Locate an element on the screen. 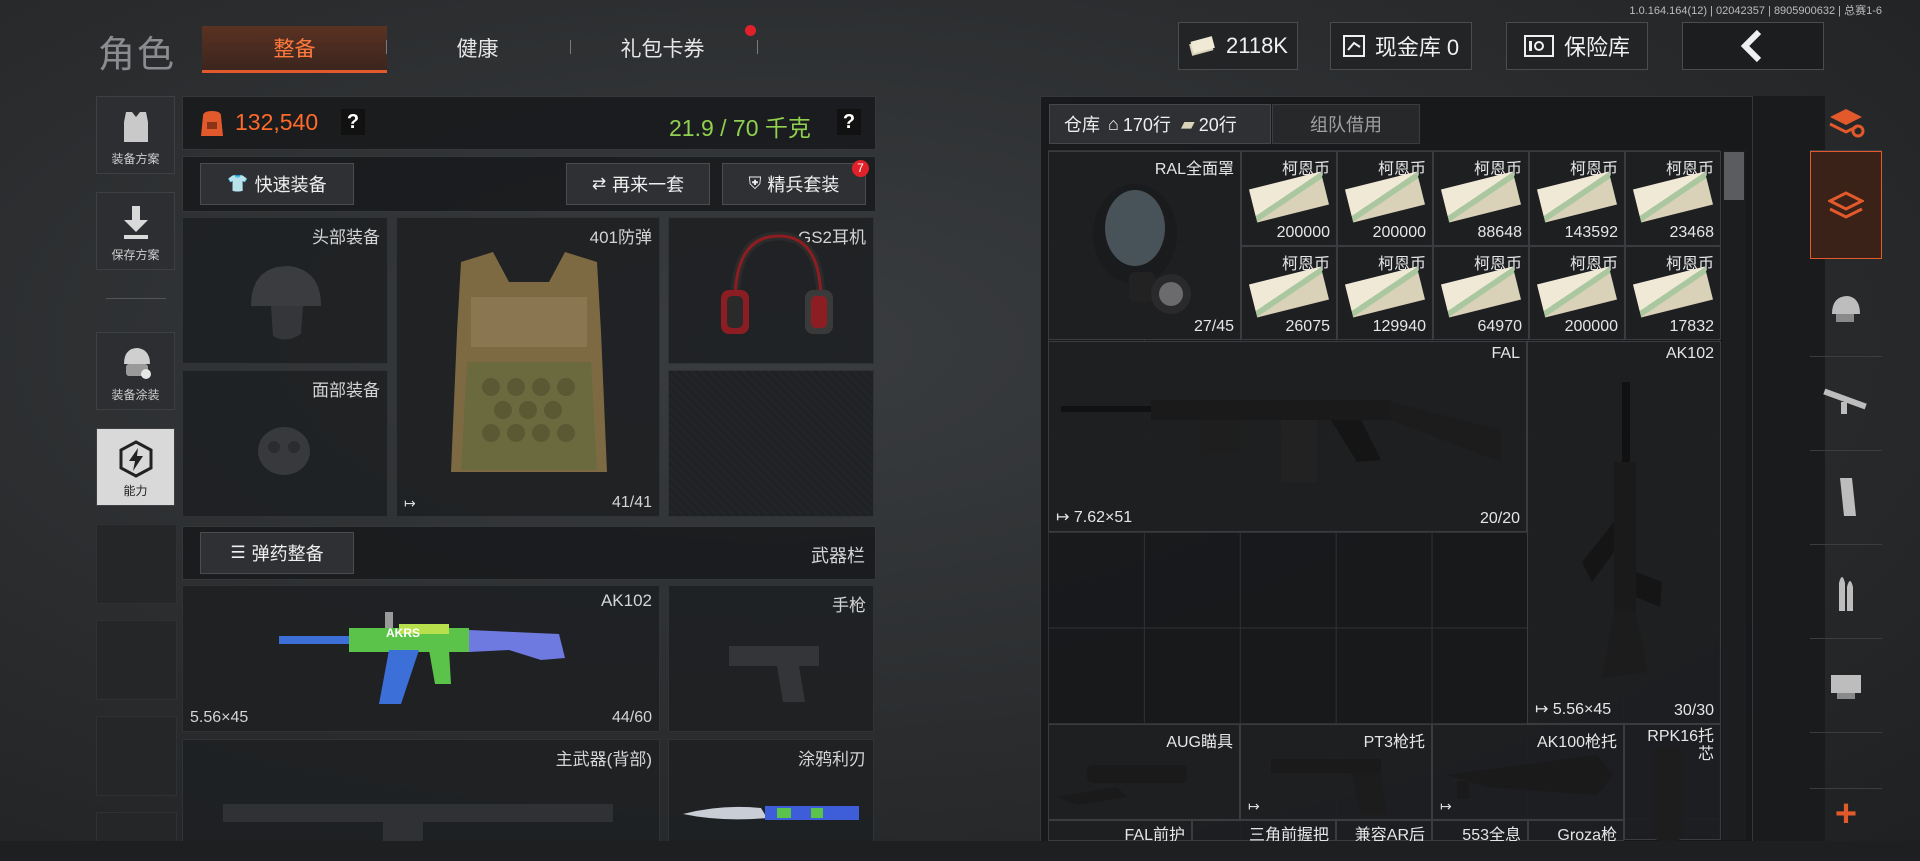 This screenshot has width=1920, height=861. warehouse-item-mask: RAL全面罩 27/45 is located at coordinates (1144, 245).